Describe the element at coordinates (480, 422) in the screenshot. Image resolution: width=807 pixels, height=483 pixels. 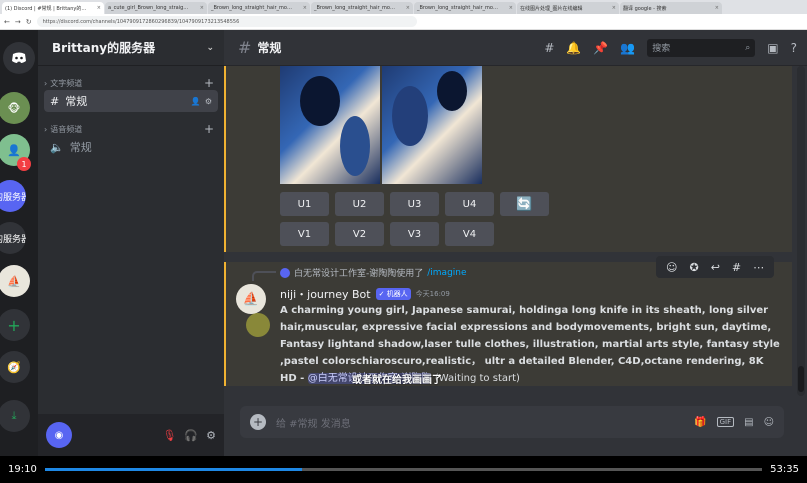
I see `message-input: 给 #常规 发消息` at that location.